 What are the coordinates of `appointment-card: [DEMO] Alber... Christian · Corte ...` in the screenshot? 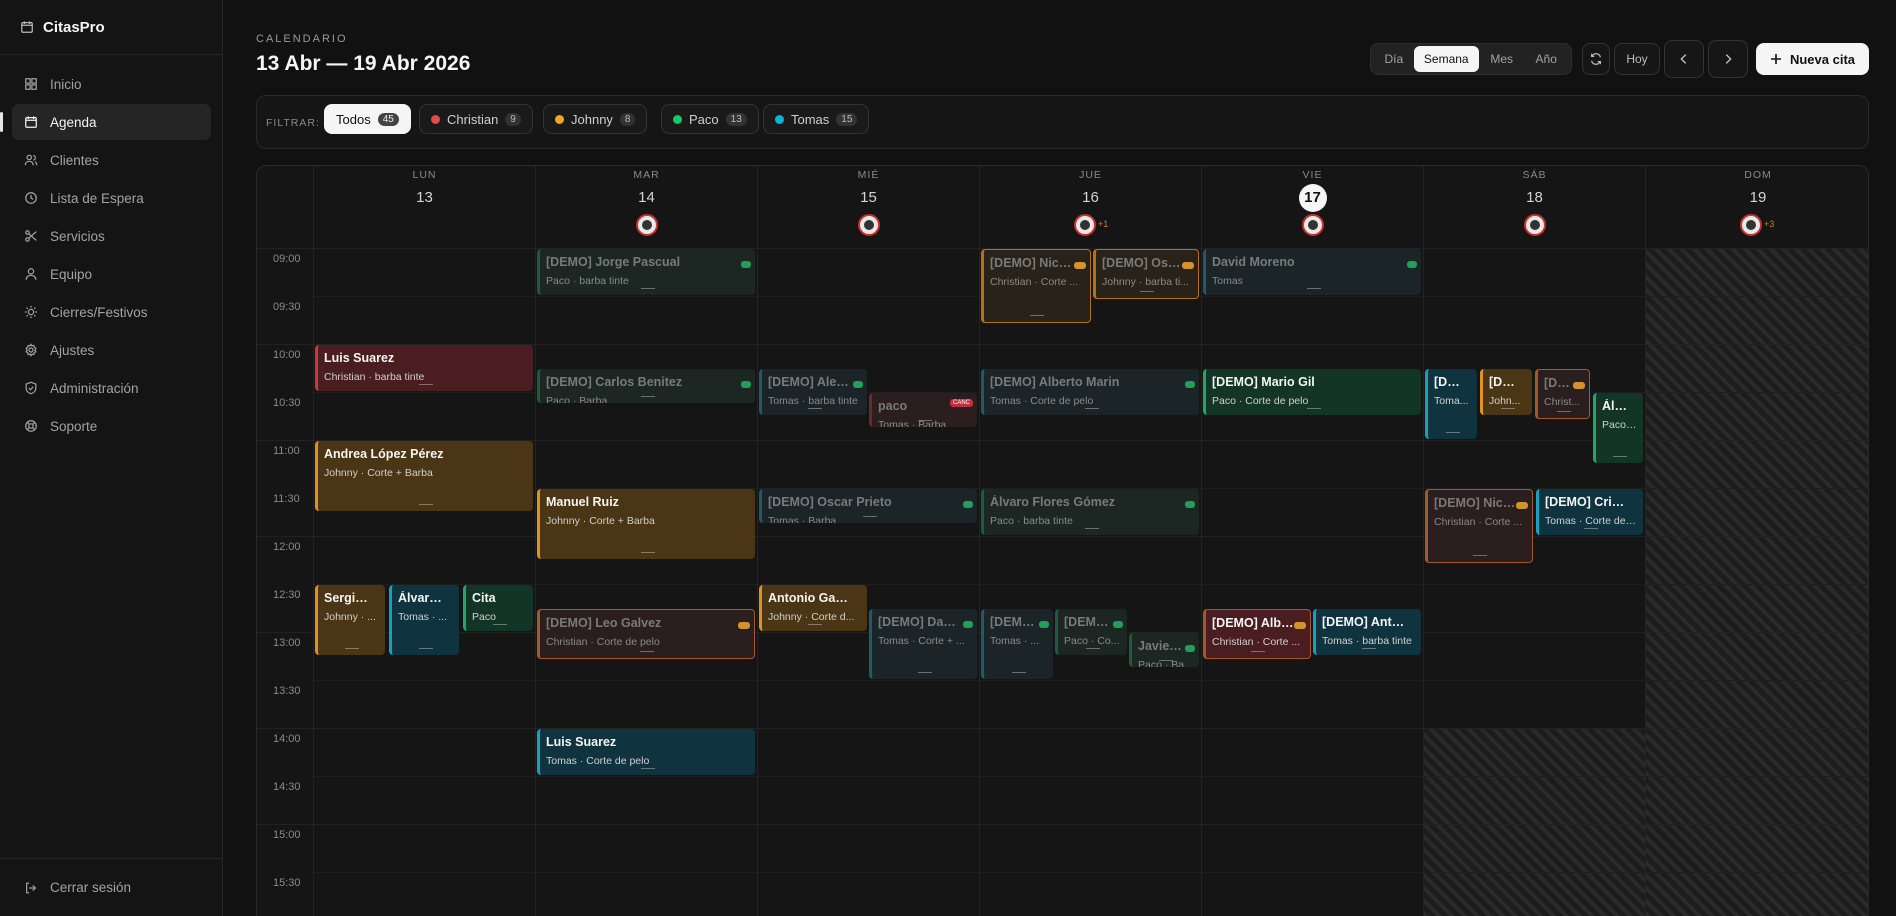 It's located at (1257, 634).